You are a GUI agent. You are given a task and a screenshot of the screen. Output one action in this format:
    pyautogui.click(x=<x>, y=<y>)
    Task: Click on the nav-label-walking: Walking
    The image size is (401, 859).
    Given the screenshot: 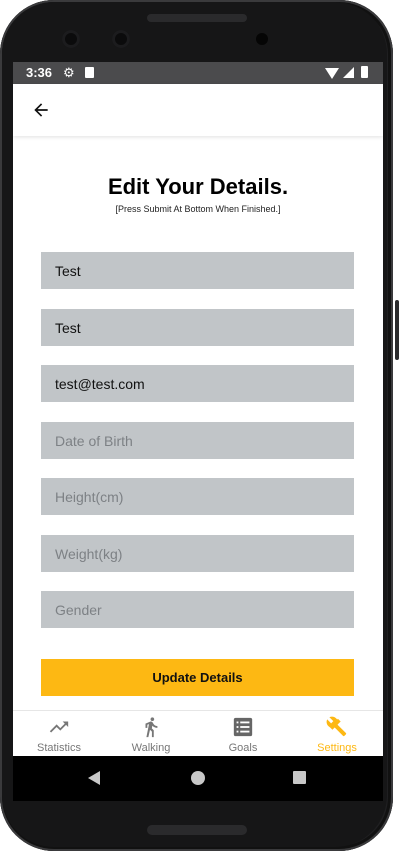 What is the action you would take?
    pyautogui.click(x=151, y=748)
    